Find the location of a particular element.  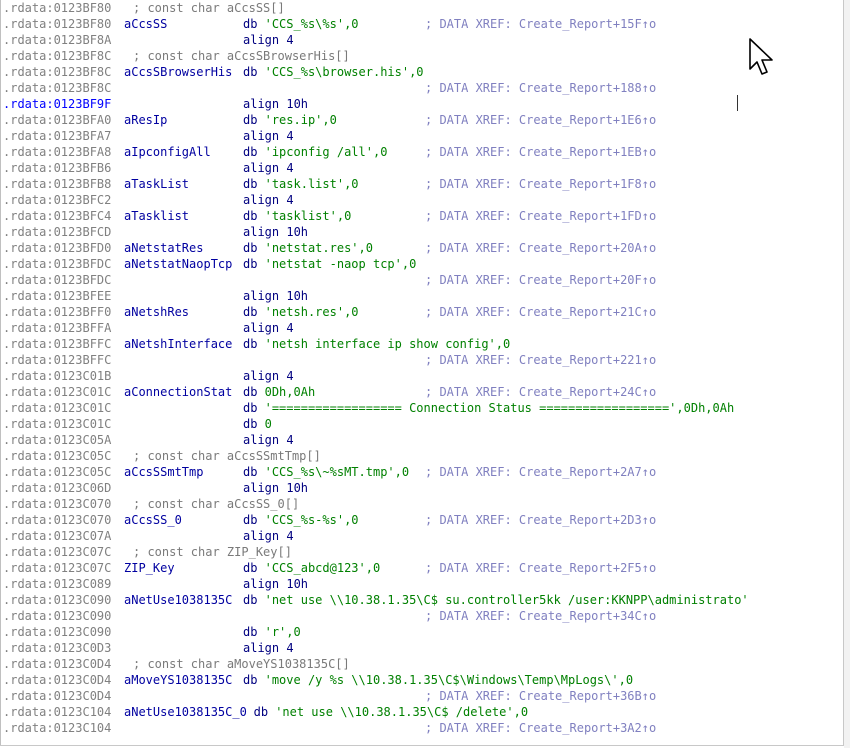

line-address: .rdata:0123BF8C is located at coordinates (57, 72).